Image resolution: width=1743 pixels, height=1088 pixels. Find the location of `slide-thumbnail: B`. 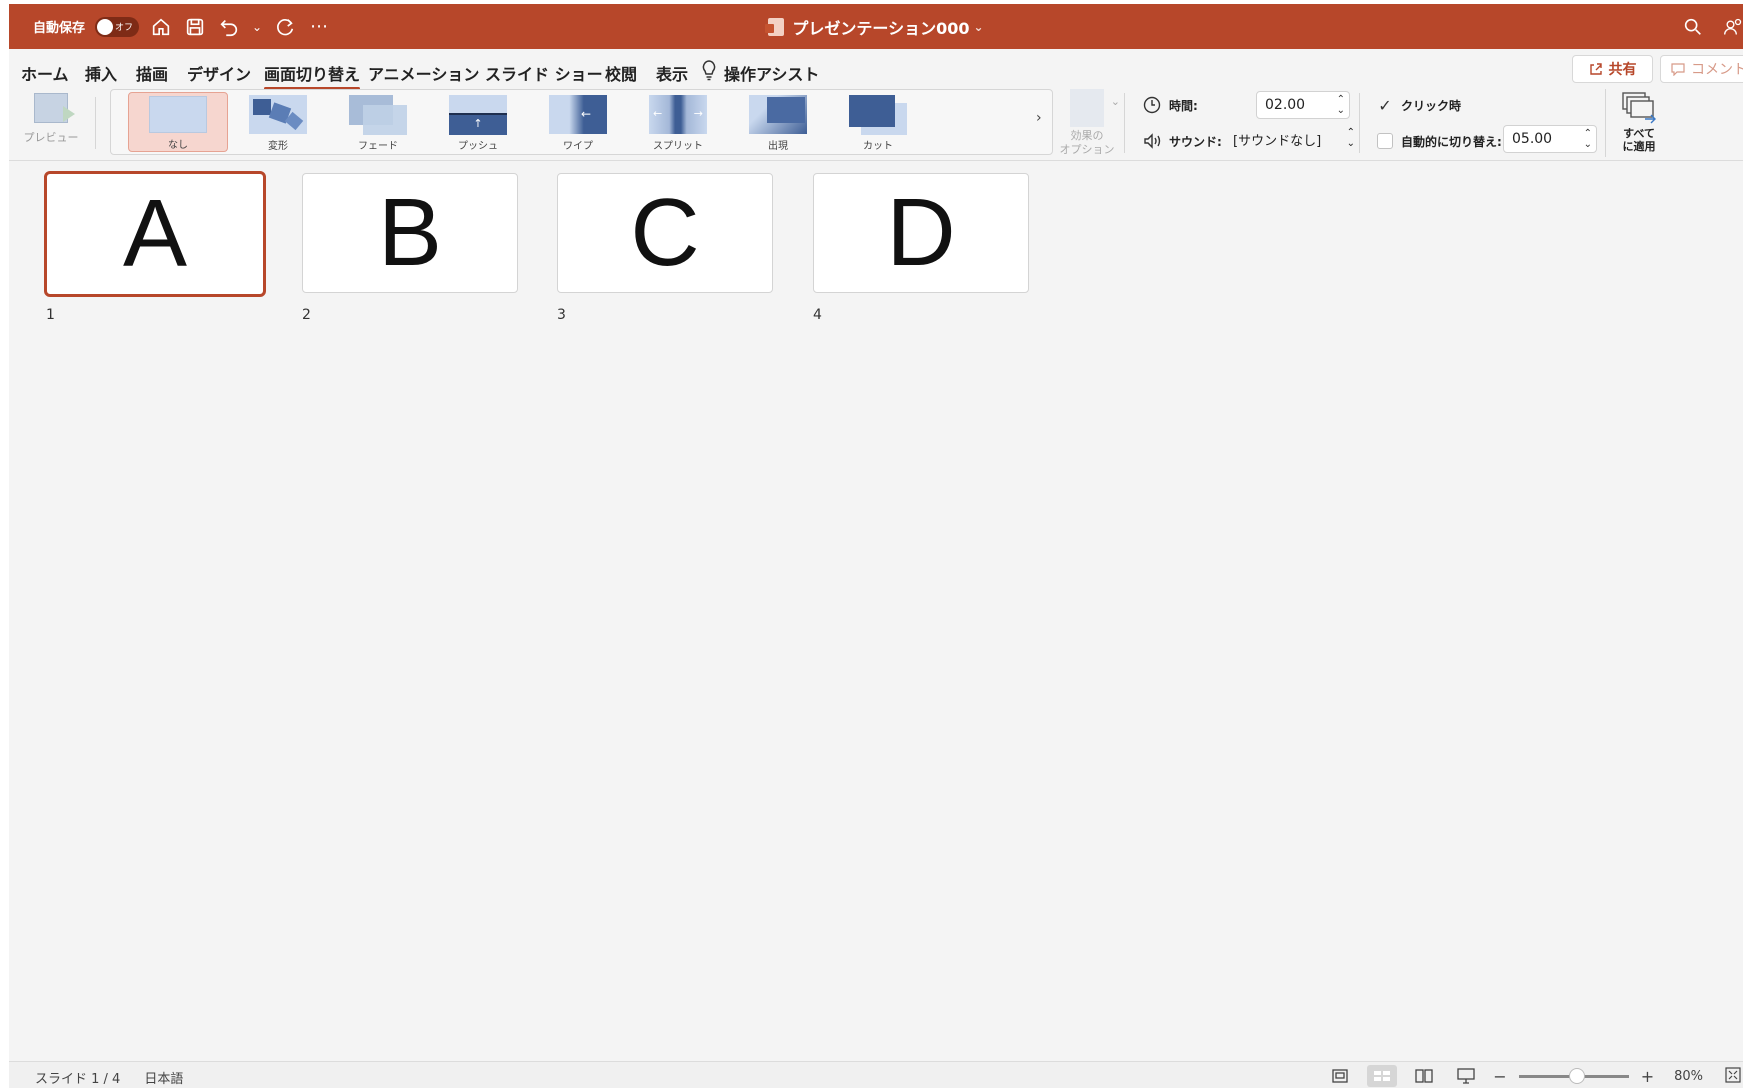

slide-thumbnail: B is located at coordinates (410, 233).